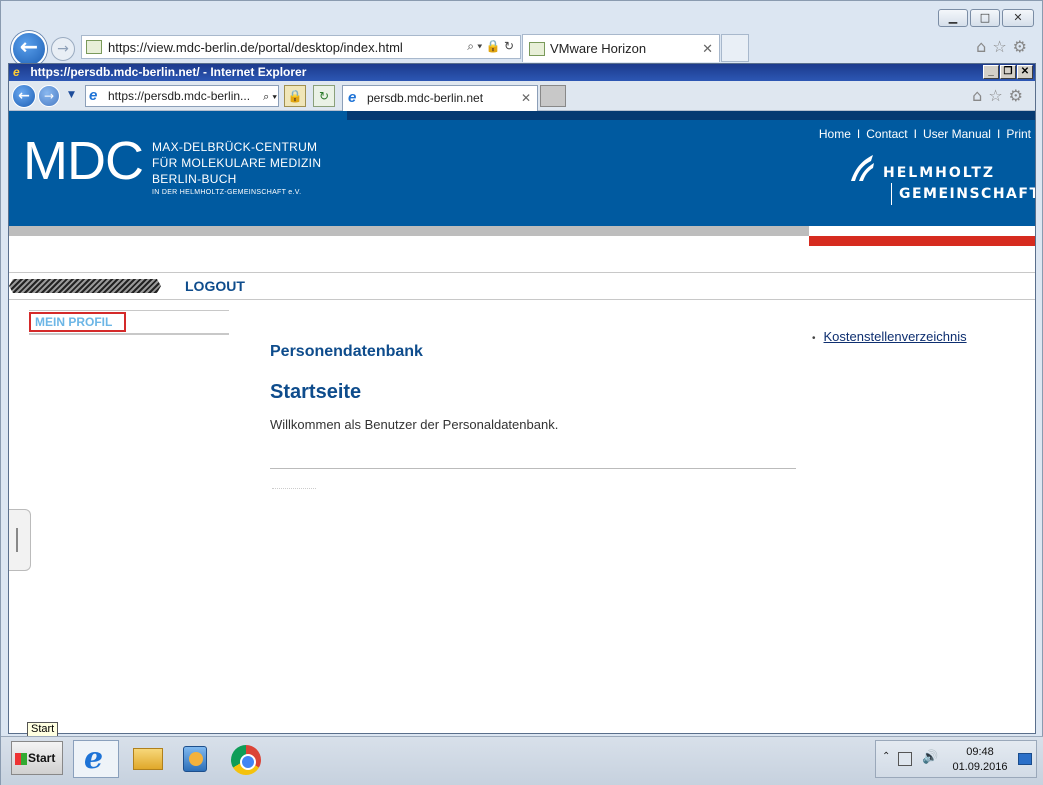  What do you see at coordinates (49, 96) in the screenshot?
I see `inner-forward-button: →` at bounding box center [49, 96].